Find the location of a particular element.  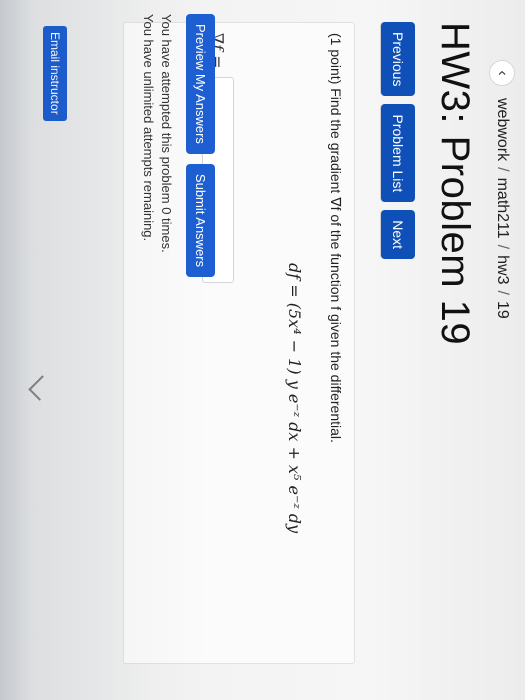

breadcrumb-item-problem: 19 is located at coordinates (502, 309).